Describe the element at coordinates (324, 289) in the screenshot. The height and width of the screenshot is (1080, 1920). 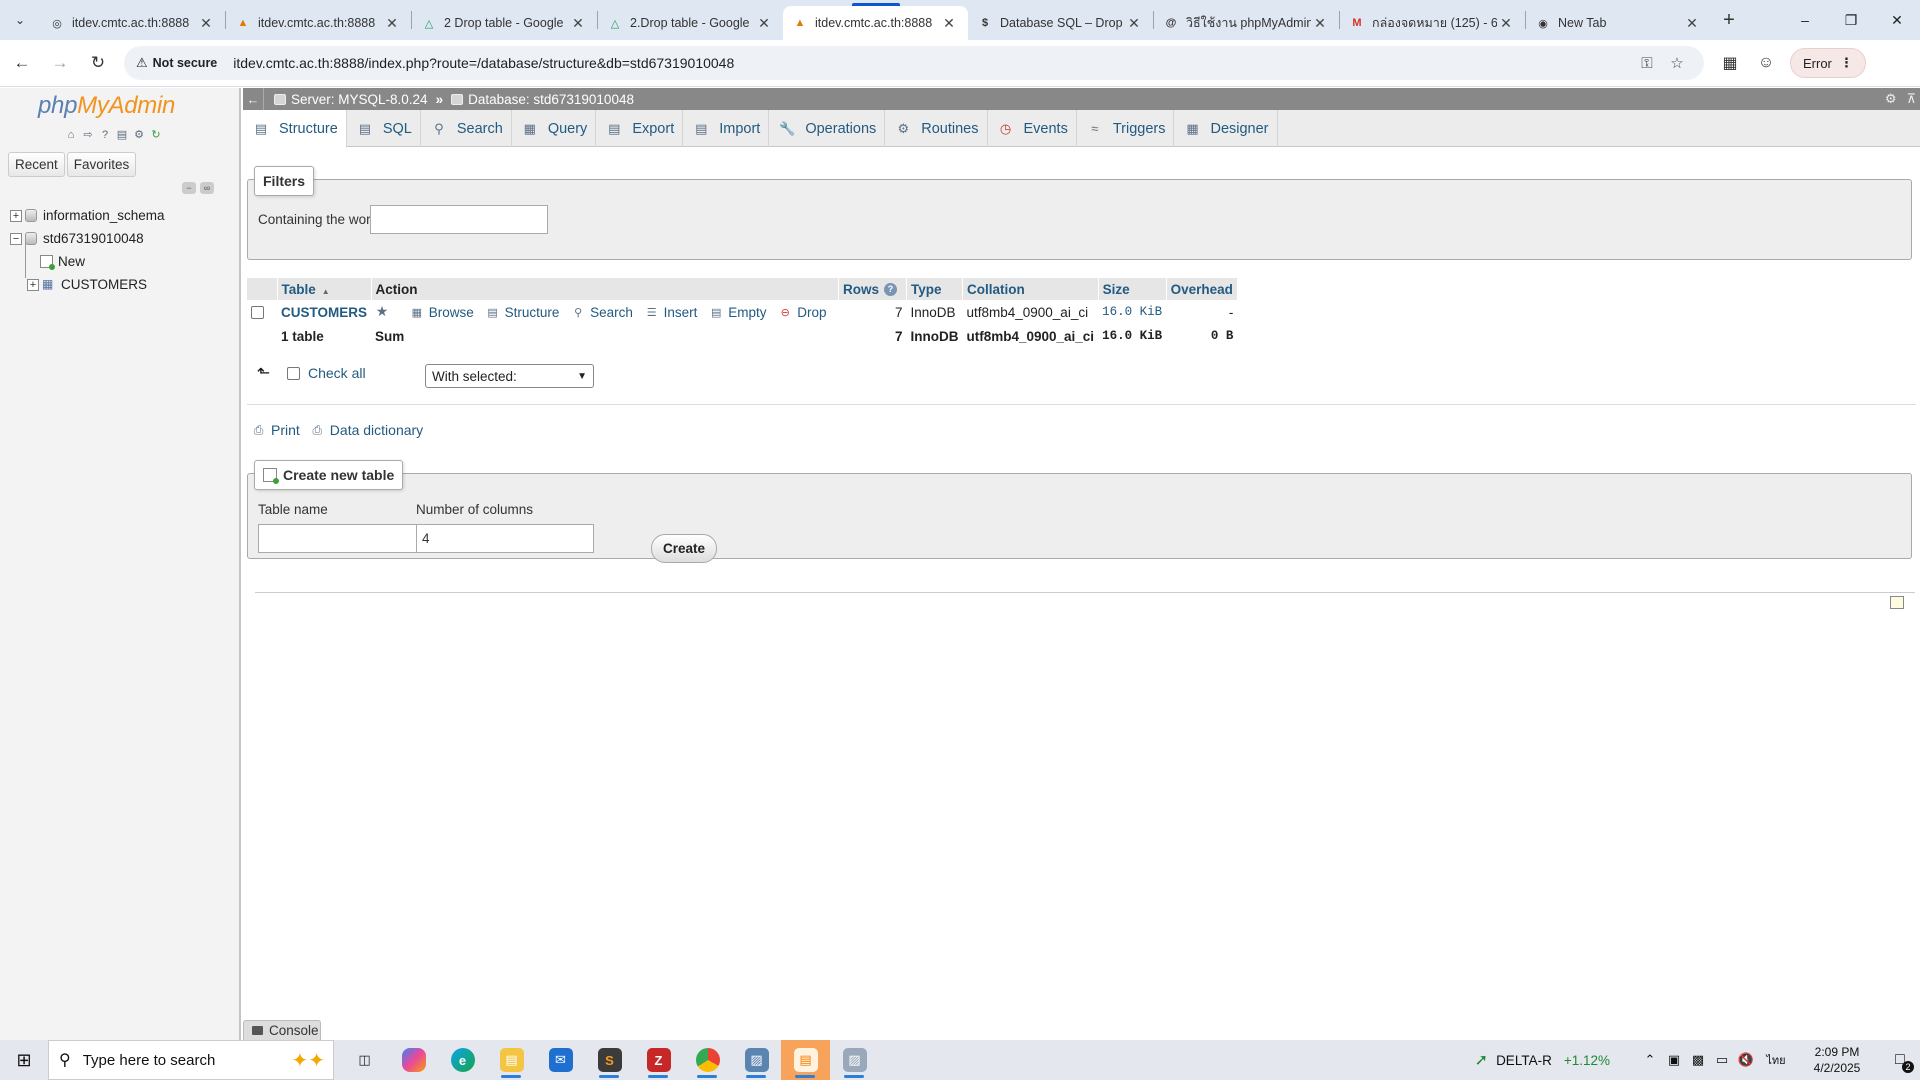
I see `header-table: Table ▲` at that location.